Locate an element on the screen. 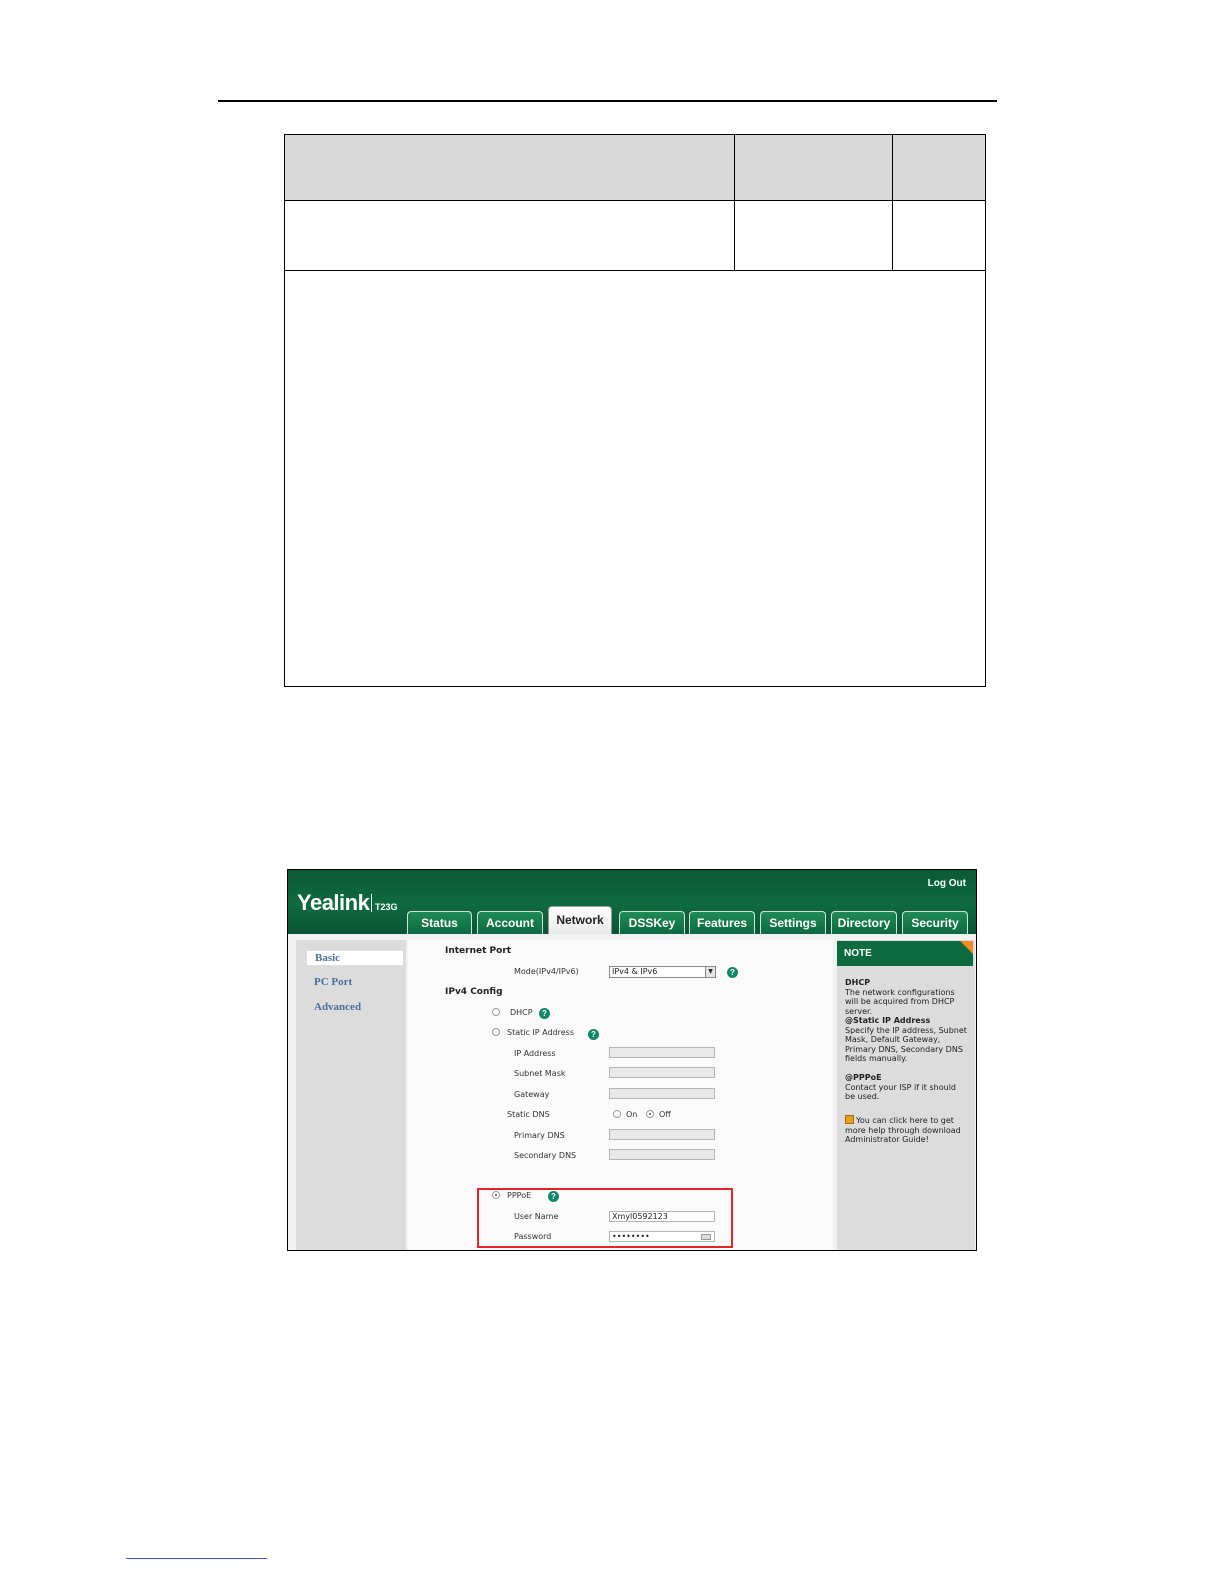 Image resolution: width=1224 pixels, height=1584 pixels. keyboard-icon is located at coordinates (706, 1237).